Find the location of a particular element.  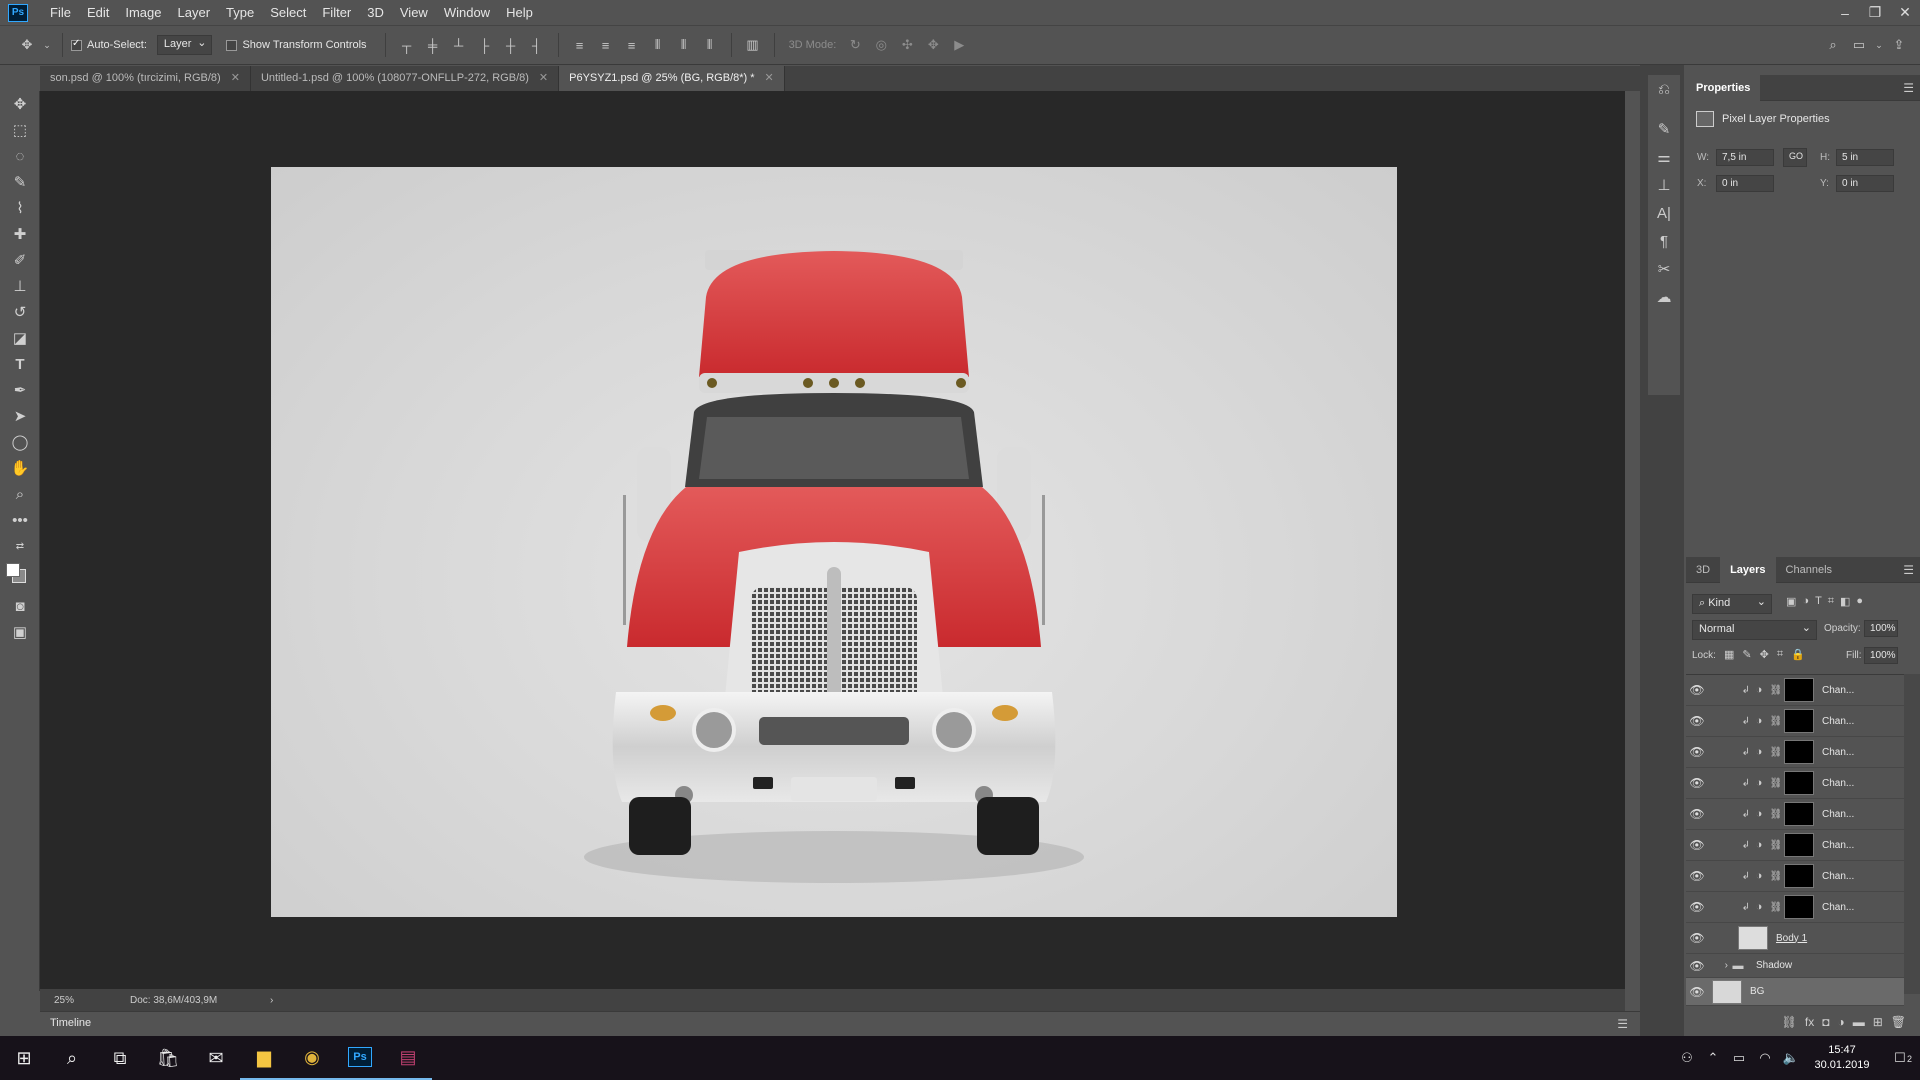

y-field: 0 in is located at coordinates (1865, 183).